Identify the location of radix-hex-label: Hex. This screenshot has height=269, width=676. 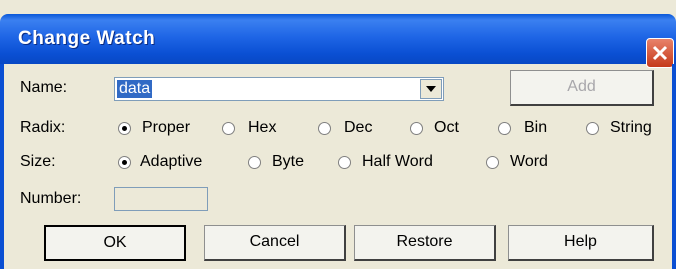
(262, 128).